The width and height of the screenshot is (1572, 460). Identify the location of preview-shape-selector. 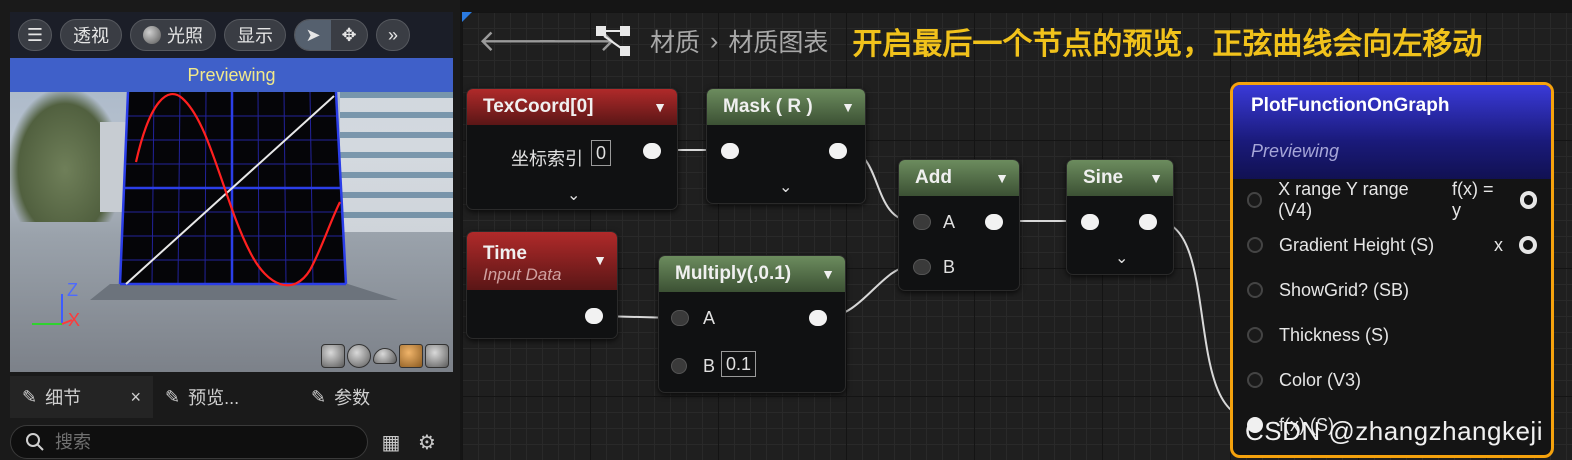
(385, 356).